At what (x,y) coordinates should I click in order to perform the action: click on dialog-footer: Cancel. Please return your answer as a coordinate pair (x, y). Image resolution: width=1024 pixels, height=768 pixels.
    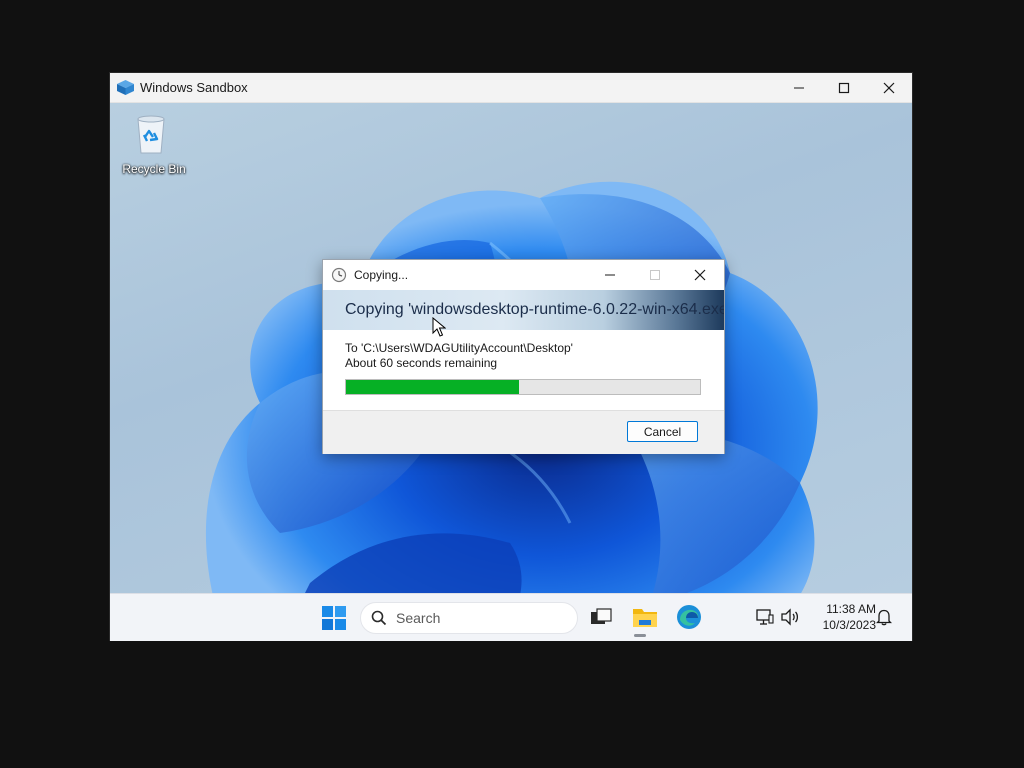
    Looking at the image, I should click on (523, 432).